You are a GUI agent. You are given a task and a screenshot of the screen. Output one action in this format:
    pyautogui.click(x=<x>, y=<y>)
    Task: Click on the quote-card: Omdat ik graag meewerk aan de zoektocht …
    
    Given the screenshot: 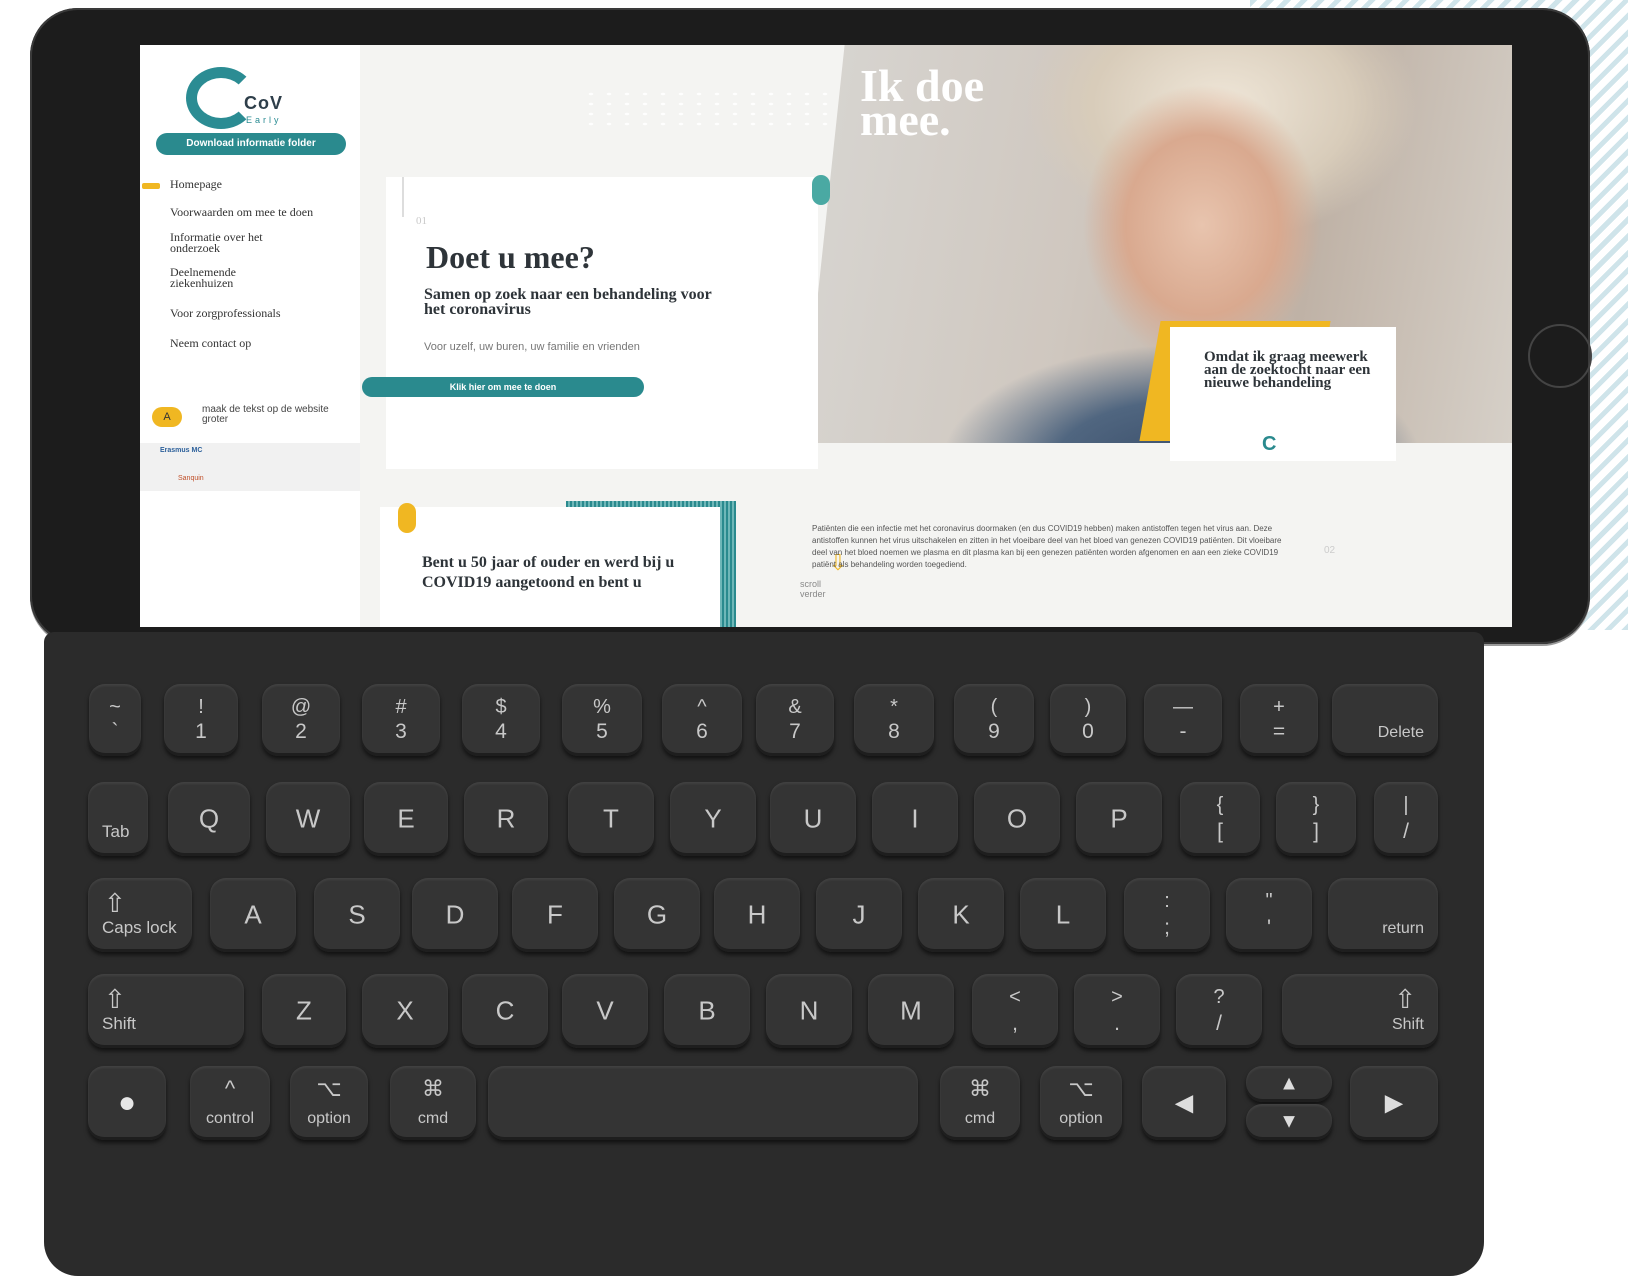 What is the action you would take?
    pyautogui.click(x=1283, y=394)
    